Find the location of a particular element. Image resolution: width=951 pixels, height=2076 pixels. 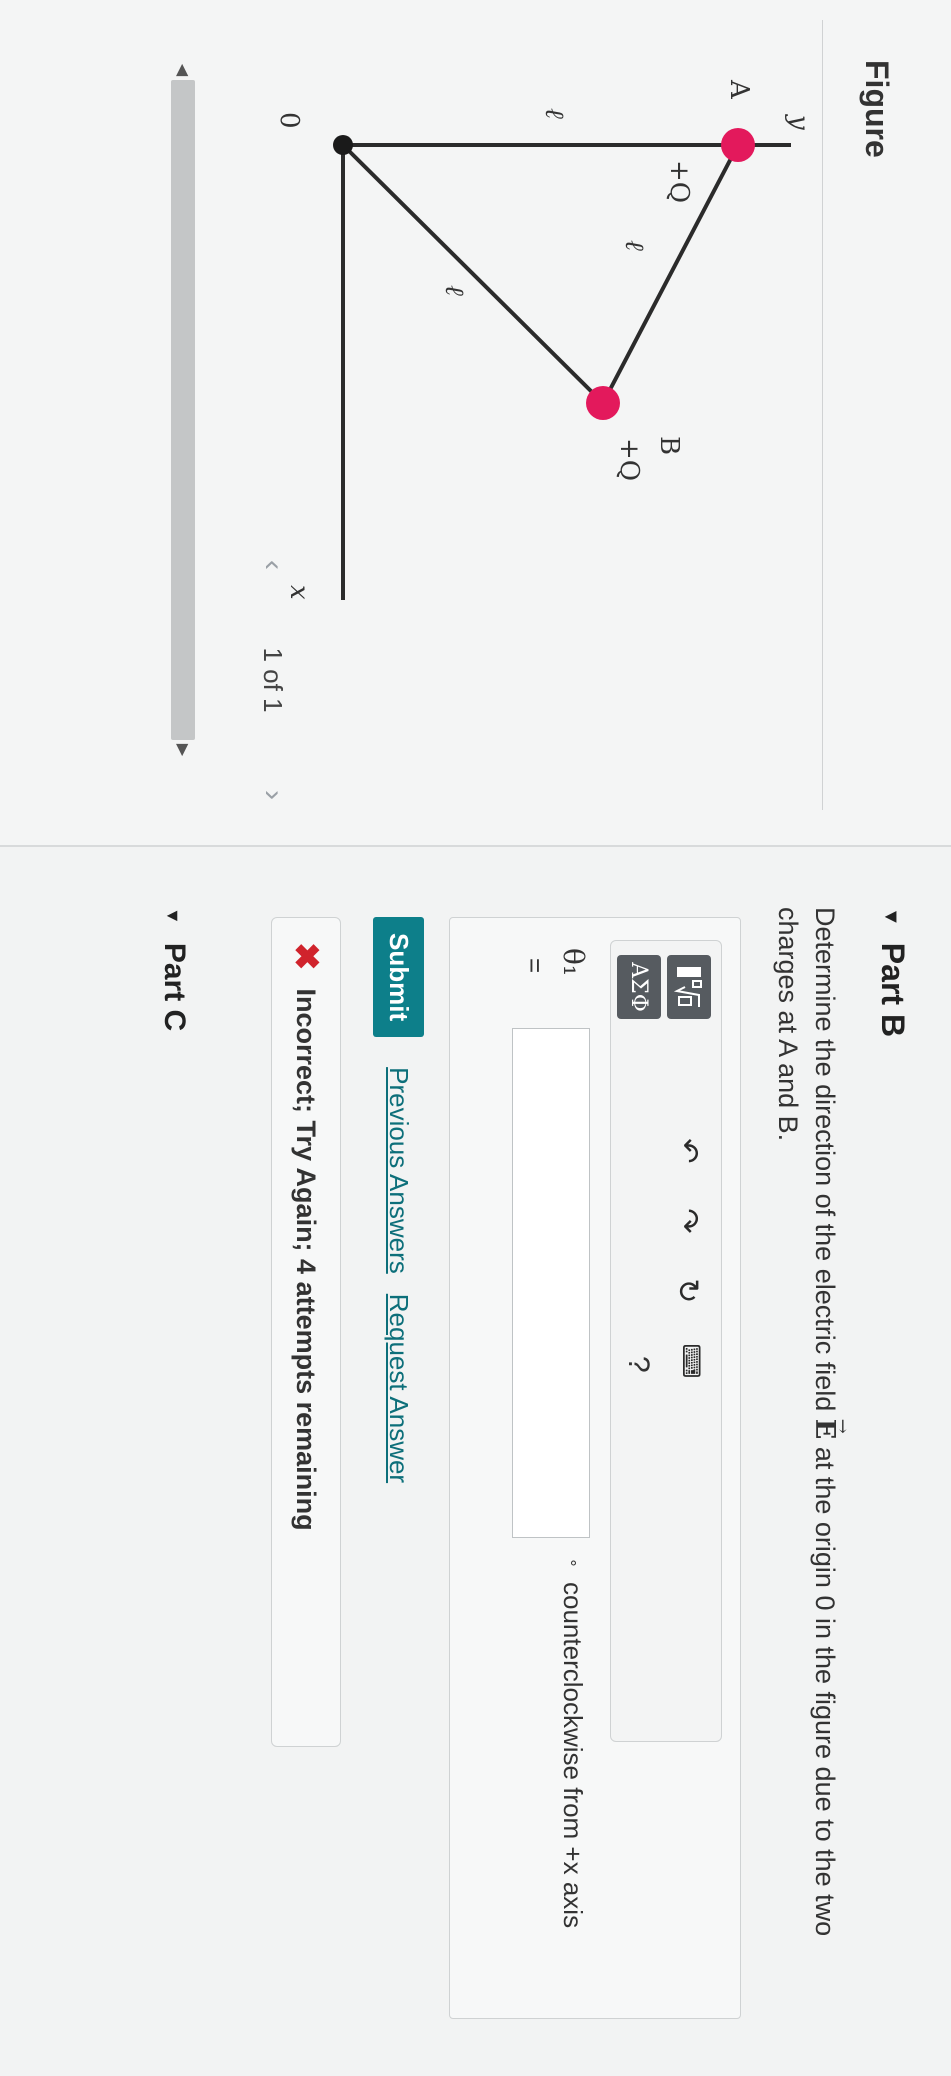

y-axis-label: y is located at coordinates (799, 122).